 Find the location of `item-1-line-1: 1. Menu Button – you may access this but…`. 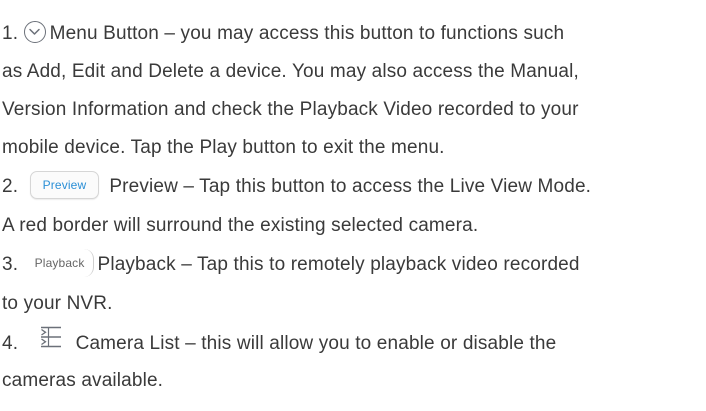

item-1-line-1: 1. Menu Button – you may access this but… is located at coordinates (283, 34).